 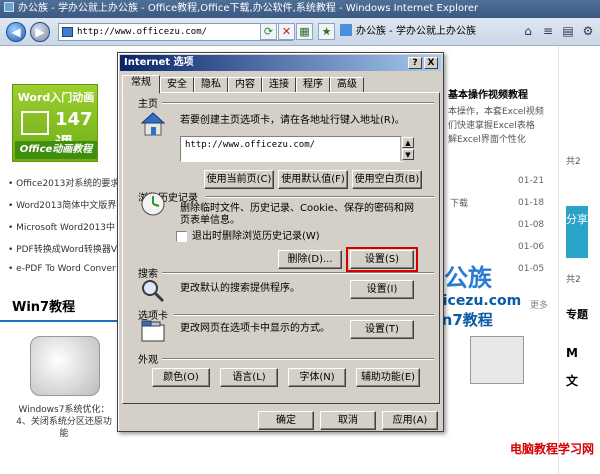 I want to click on search-icon, so click(x=153, y=291).